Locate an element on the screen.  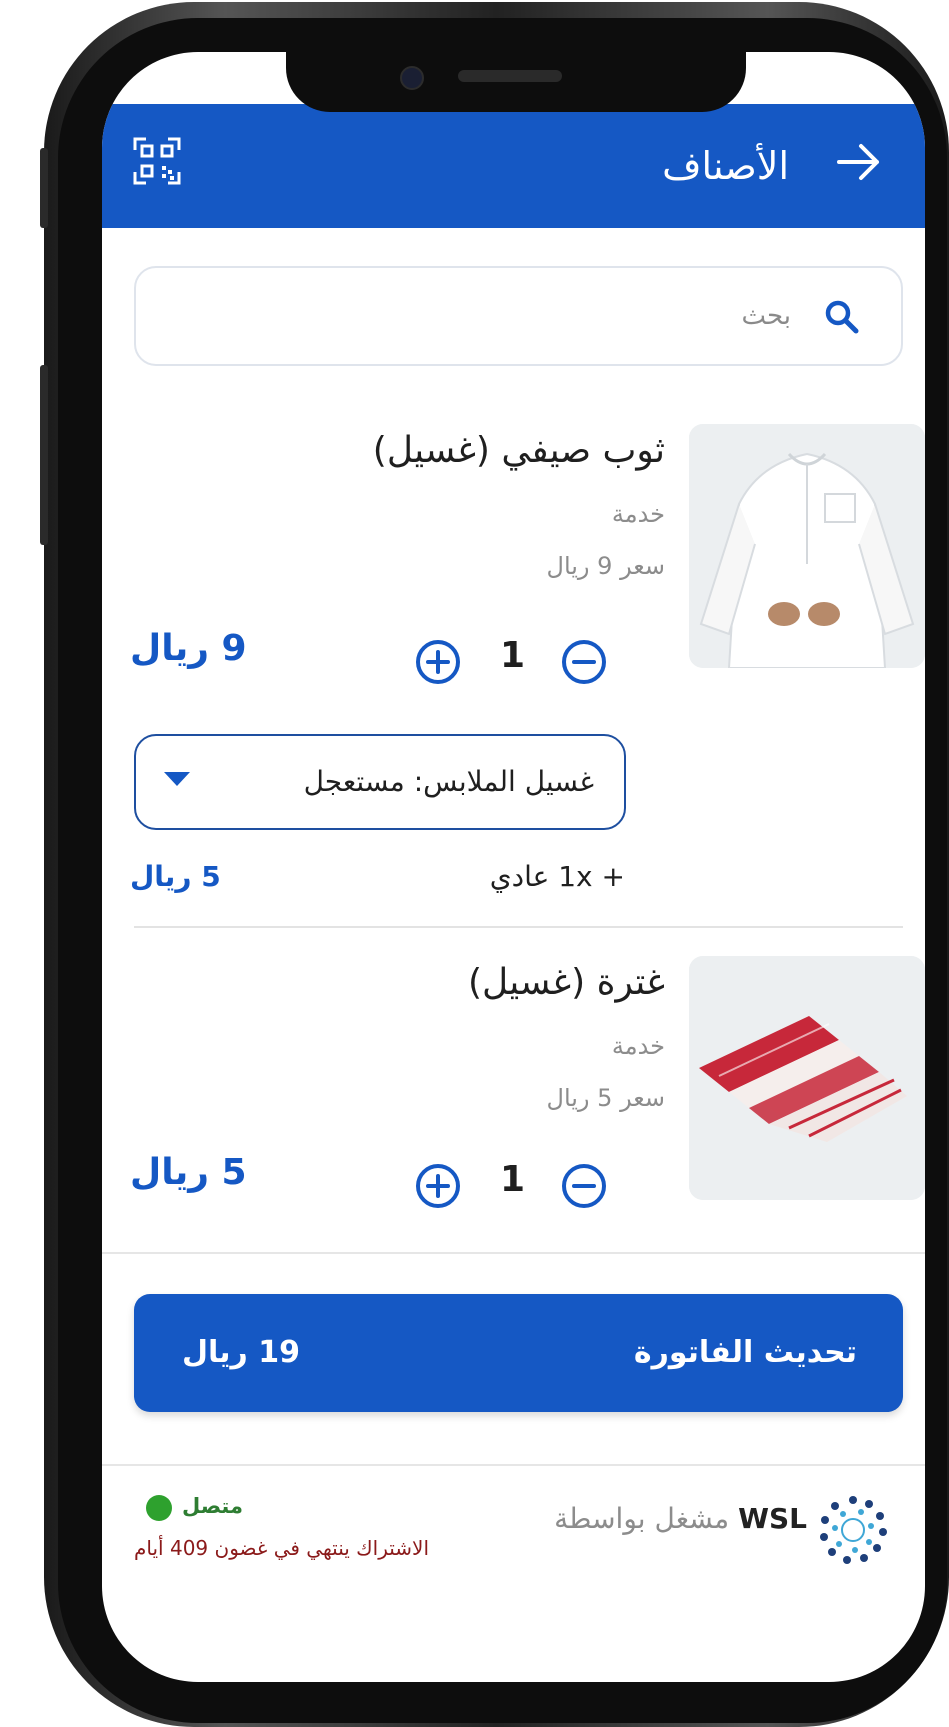
page-title: الأصناف is located at coordinates (725, 166).